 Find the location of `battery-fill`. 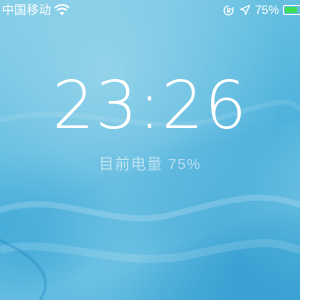

battery-fill is located at coordinates (291, 10).